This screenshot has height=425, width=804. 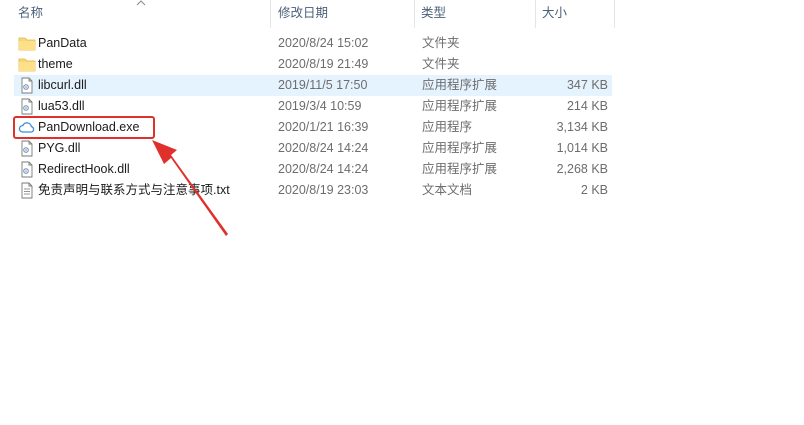 I want to click on file-size: 347 KB, so click(x=587, y=85).